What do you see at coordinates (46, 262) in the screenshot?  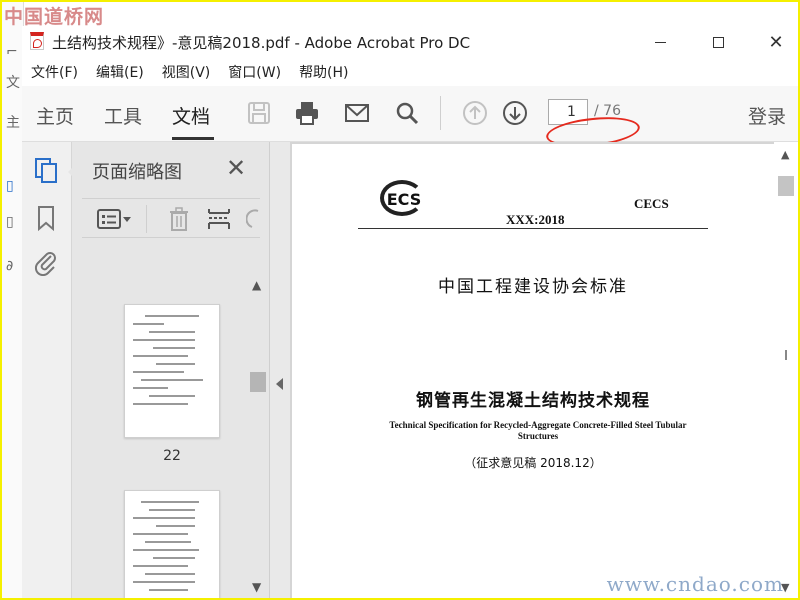 I see `attachment-icon` at bounding box center [46, 262].